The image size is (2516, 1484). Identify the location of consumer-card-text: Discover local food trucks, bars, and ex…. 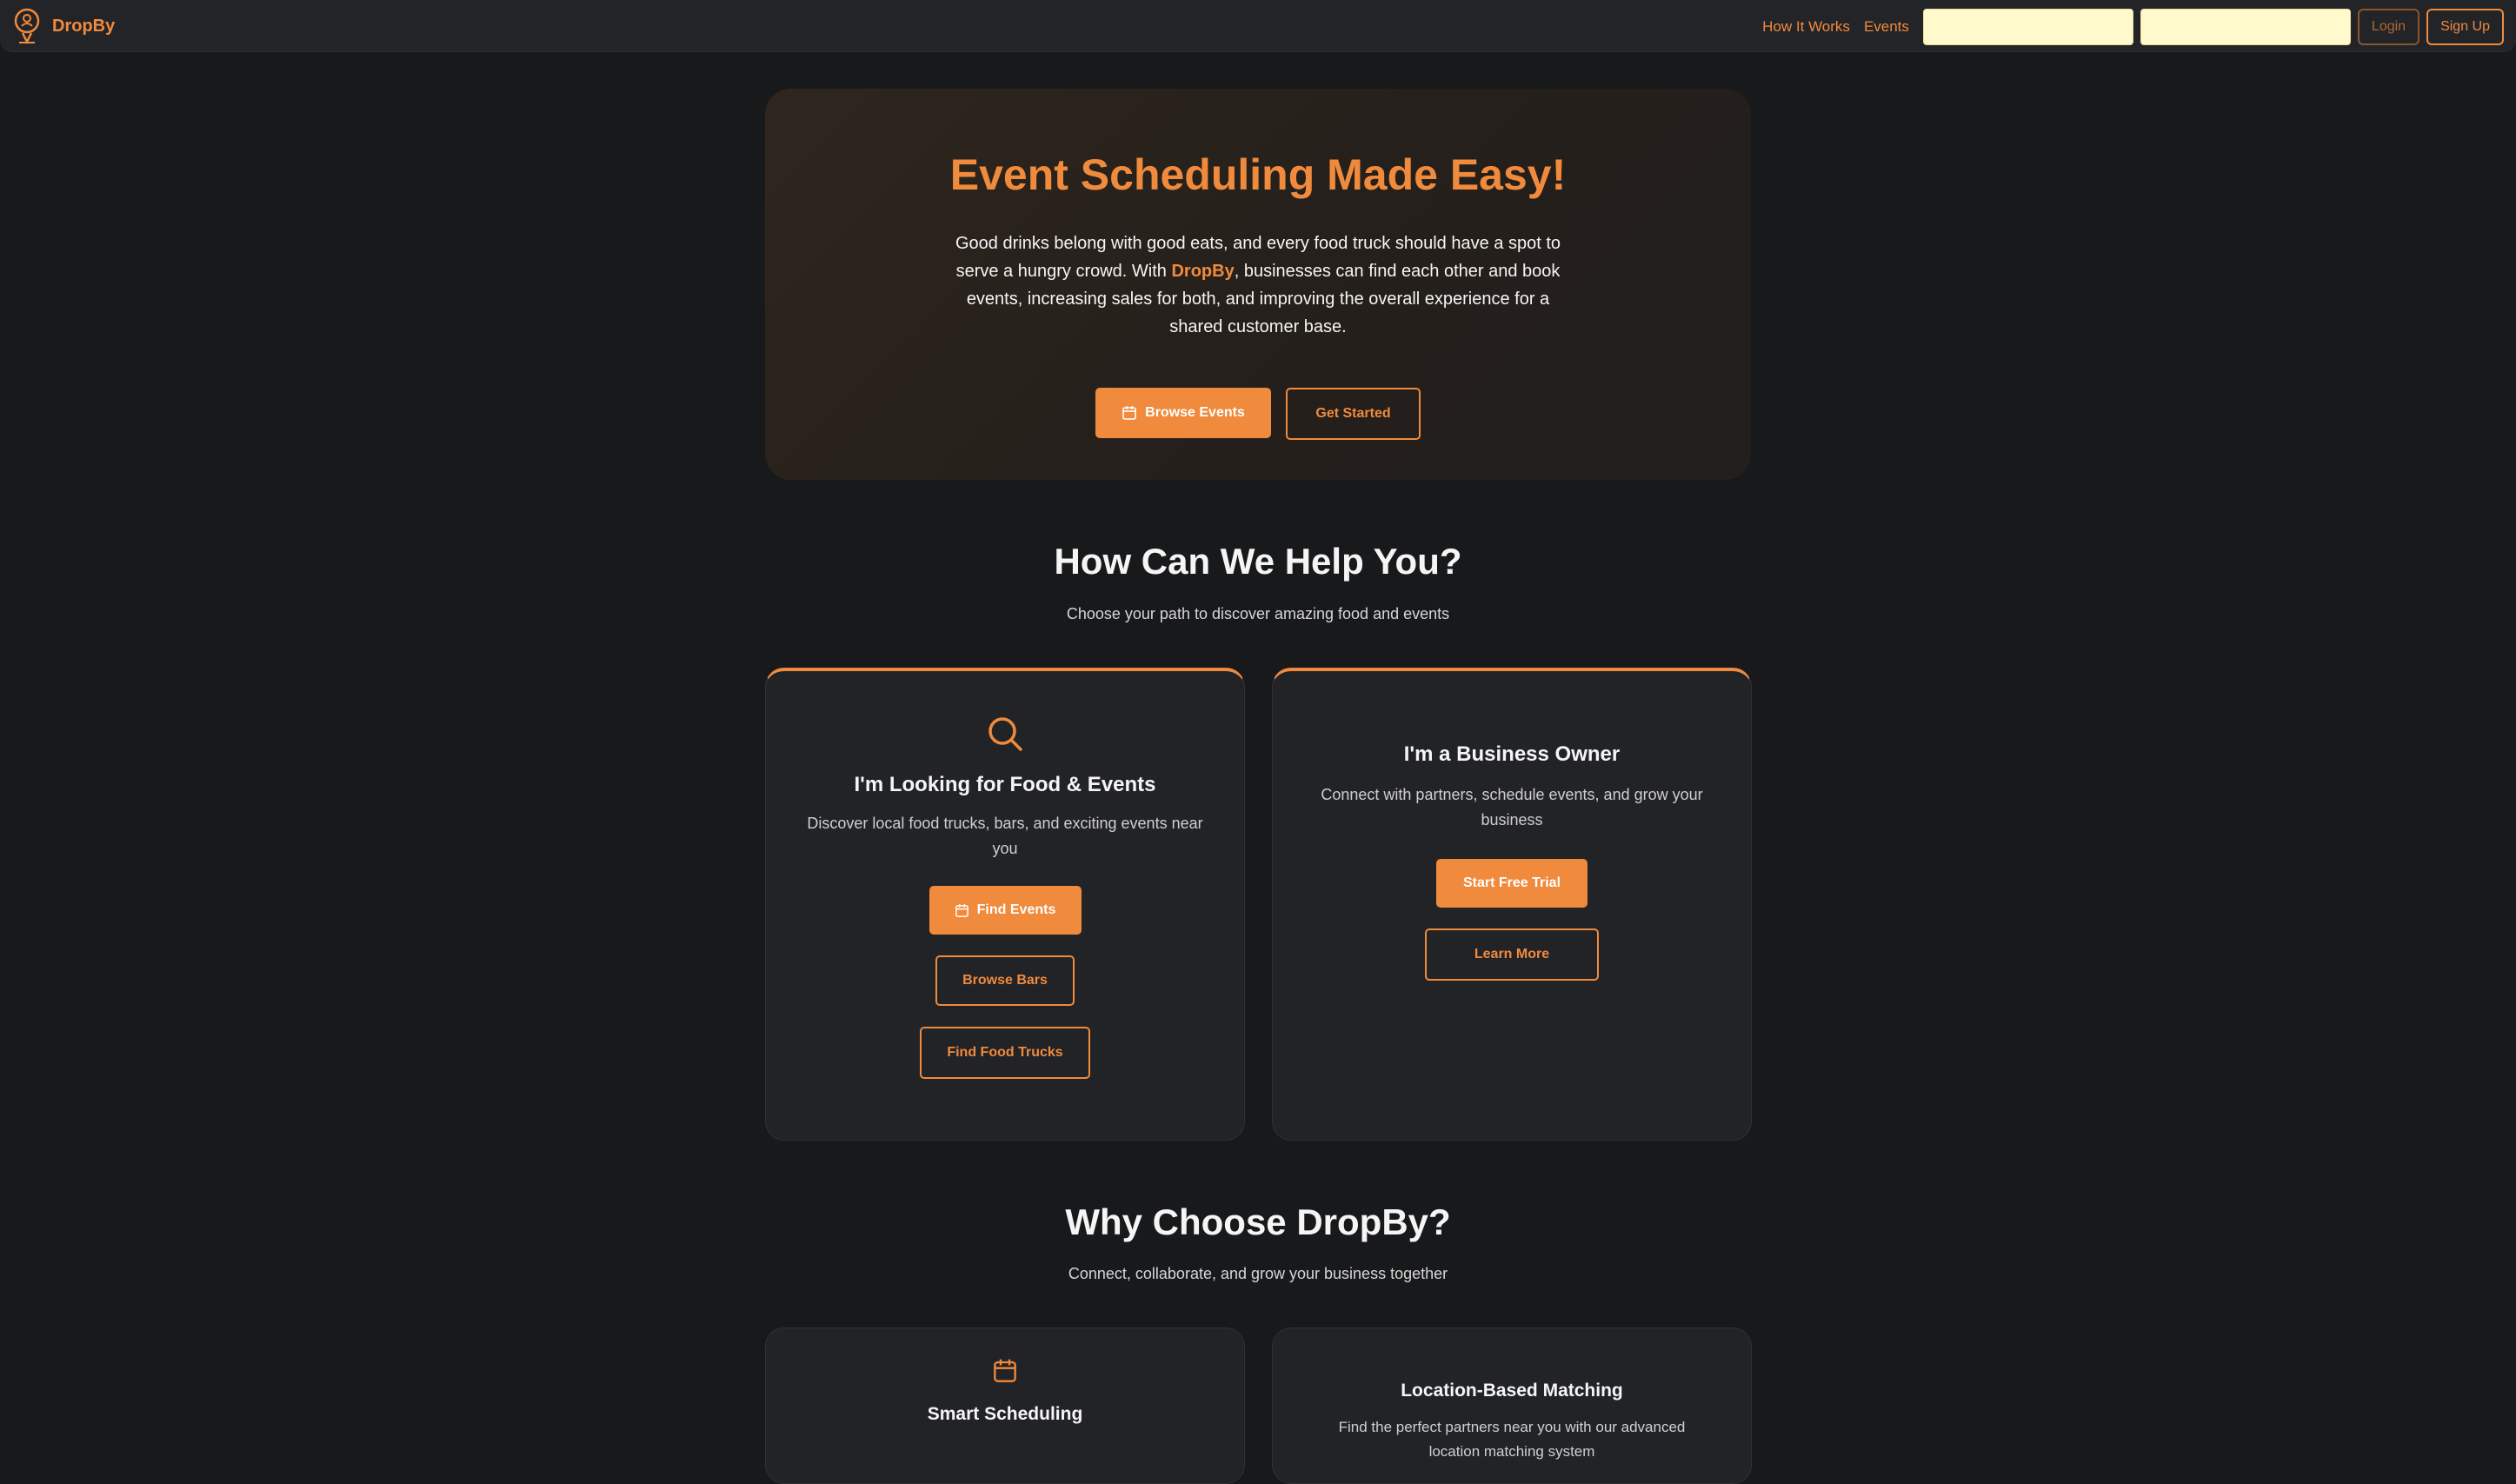
(1005, 836).